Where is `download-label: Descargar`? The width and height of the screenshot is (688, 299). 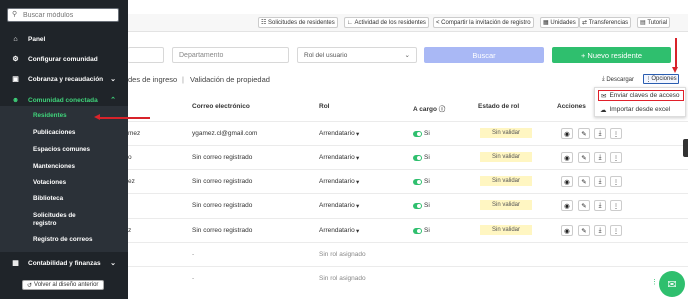 download-label: Descargar is located at coordinates (620, 79).